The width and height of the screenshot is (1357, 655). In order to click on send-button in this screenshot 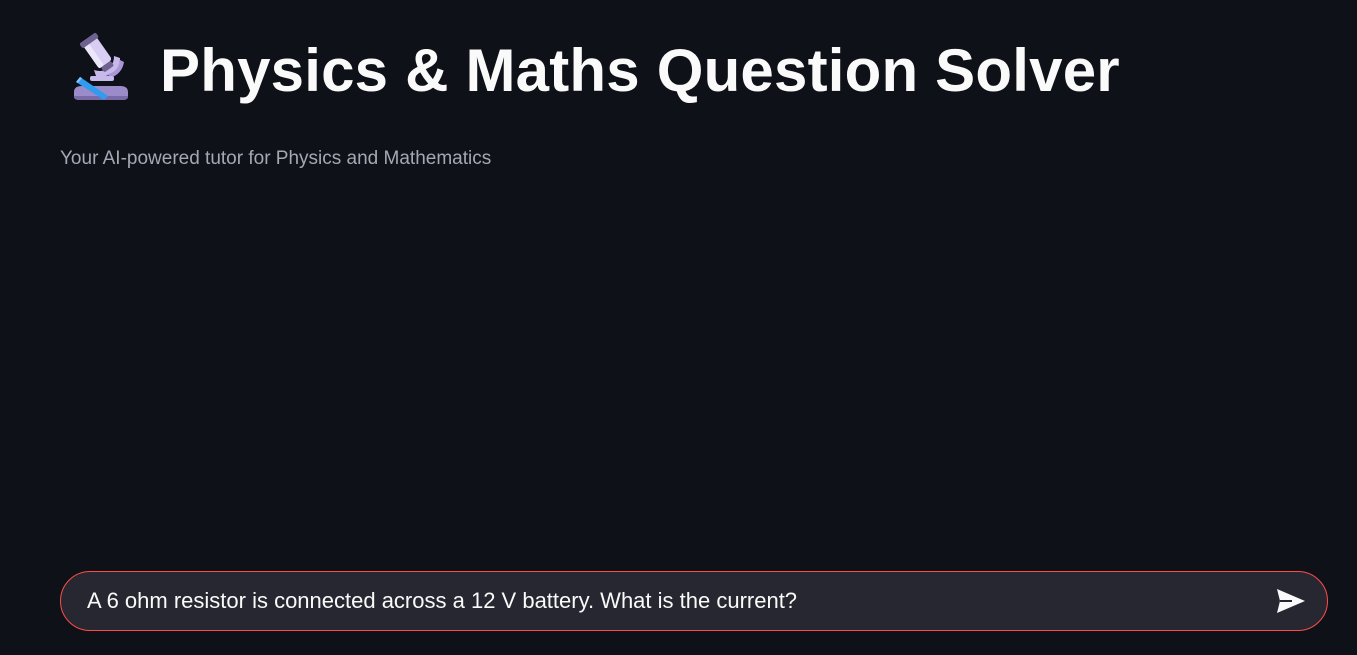, I will do `click(1291, 601)`.